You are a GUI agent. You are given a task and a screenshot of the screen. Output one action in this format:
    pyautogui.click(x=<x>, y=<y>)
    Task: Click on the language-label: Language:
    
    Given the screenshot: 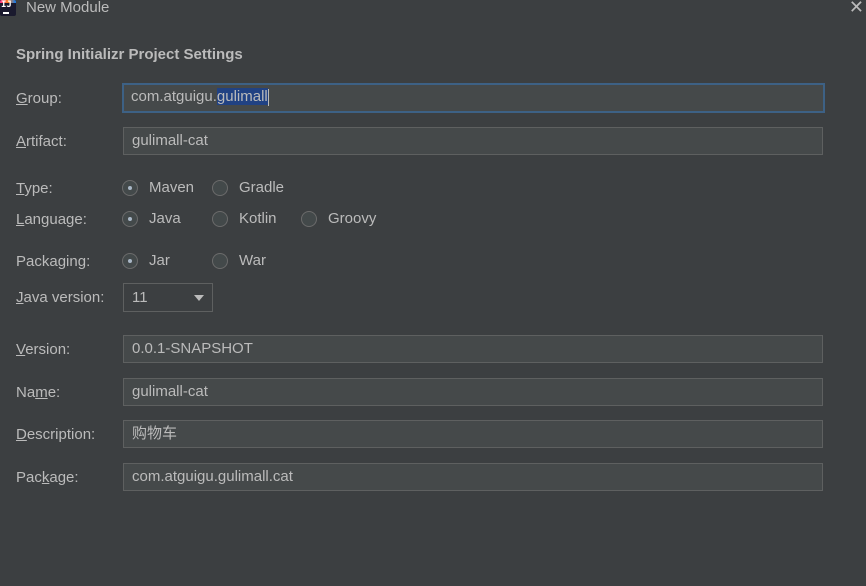 What is the action you would take?
    pyautogui.click(x=51, y=219)
    